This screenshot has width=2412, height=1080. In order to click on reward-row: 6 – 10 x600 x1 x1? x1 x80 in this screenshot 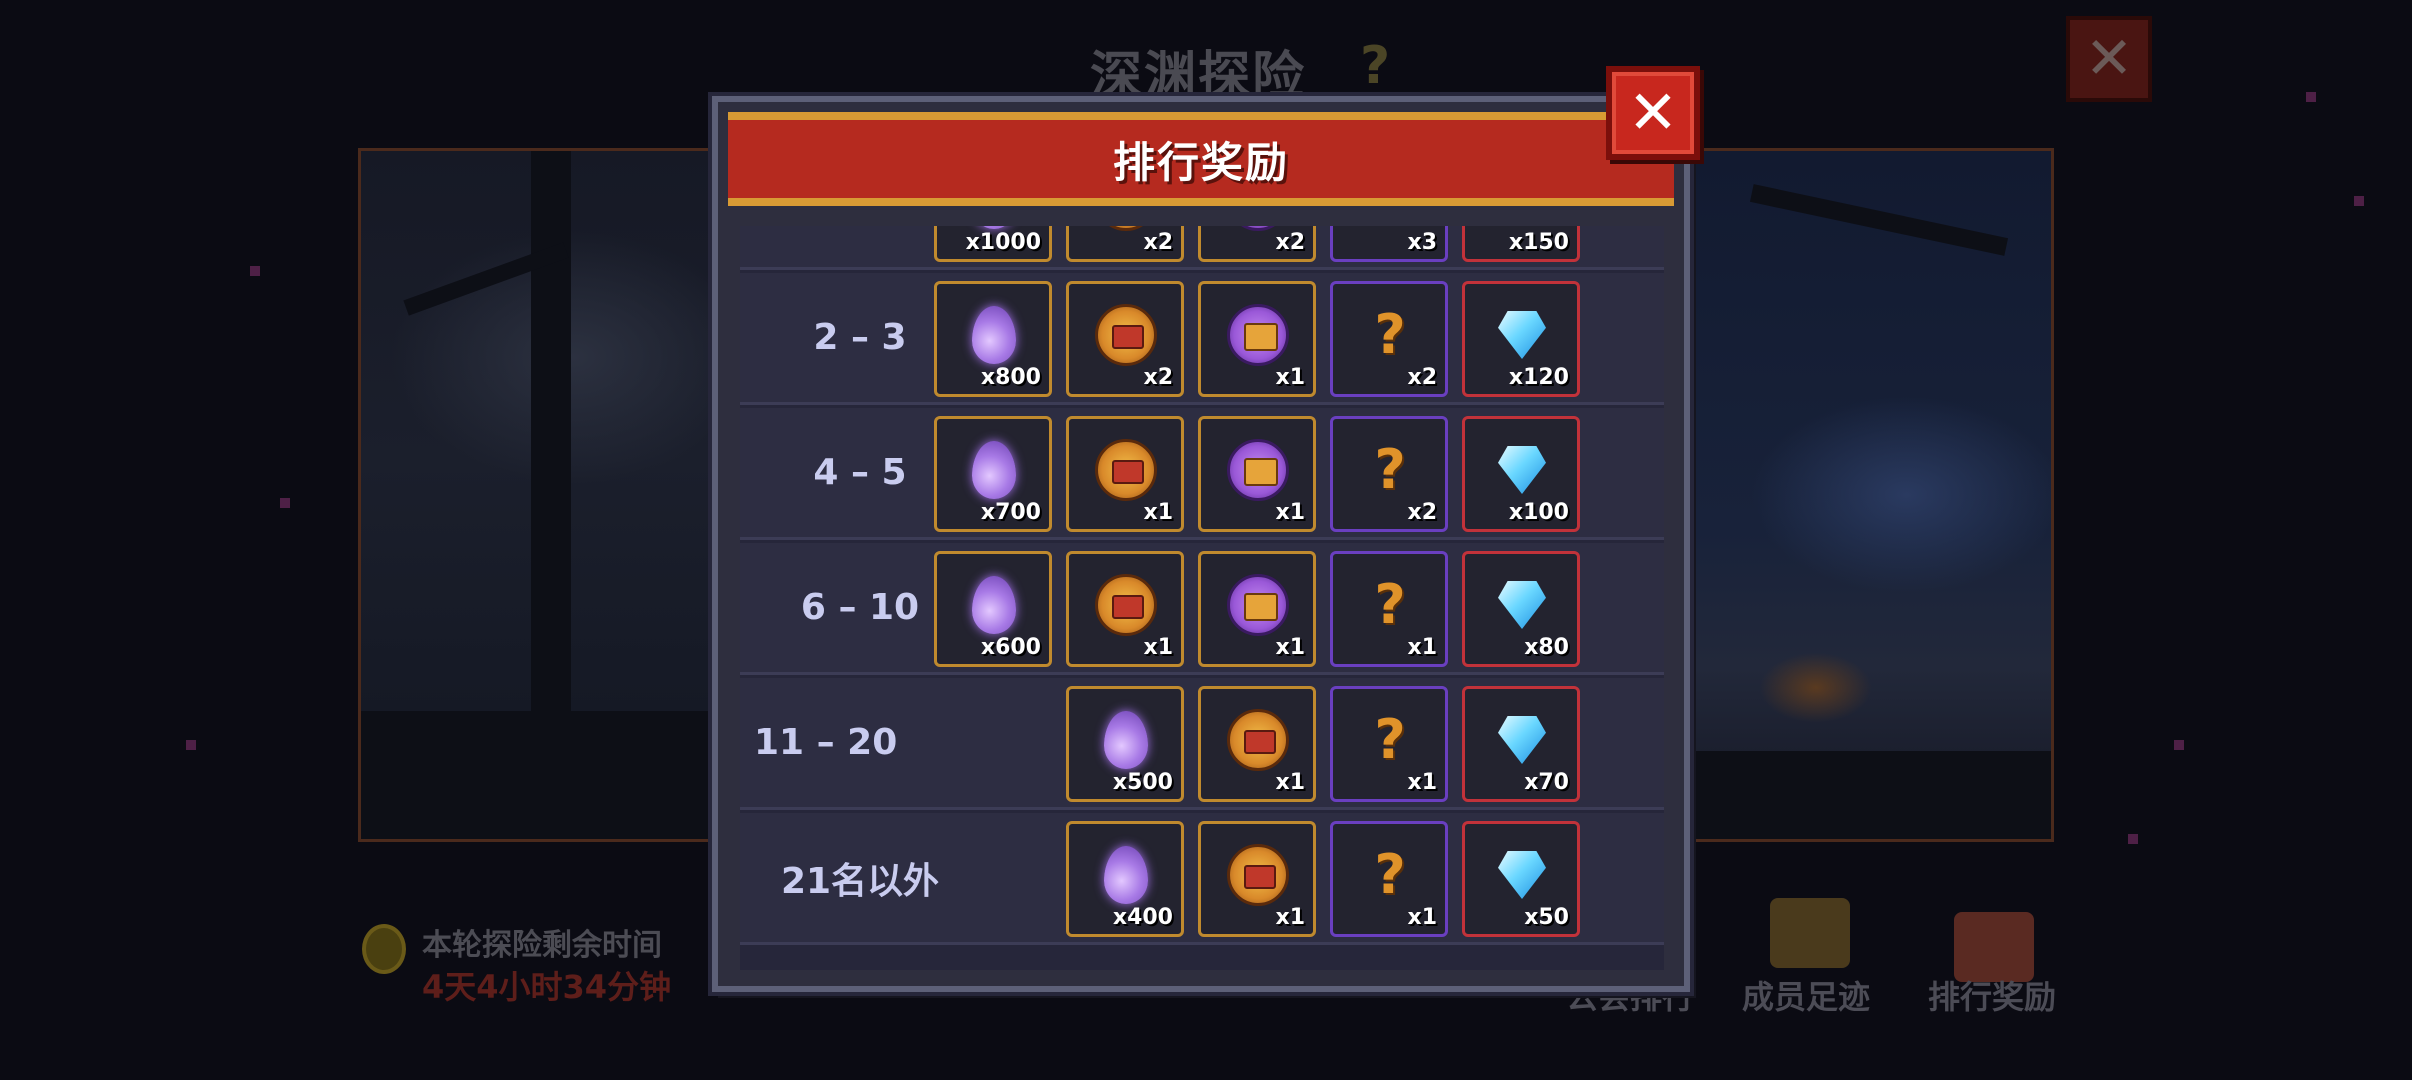, I will do `click(1202, 609)`.